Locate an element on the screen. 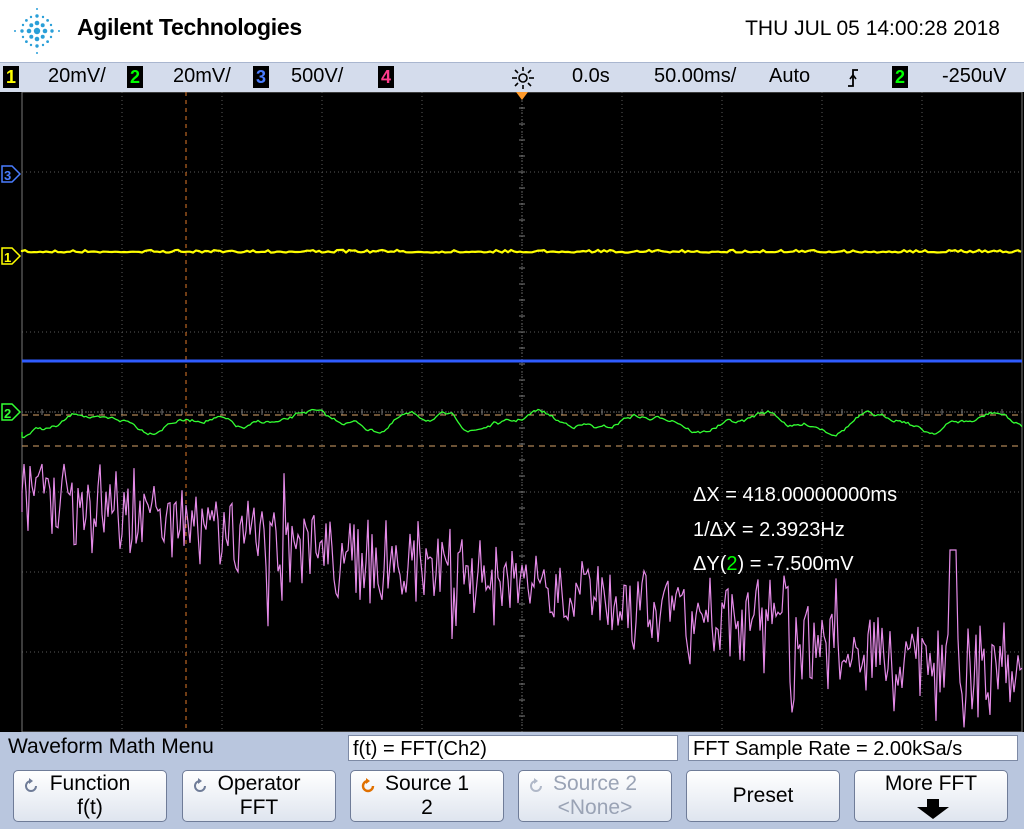  inverse-delta-x-readout: 1/ΔX = 2.3923Hz is located at coordinates (769, 530).